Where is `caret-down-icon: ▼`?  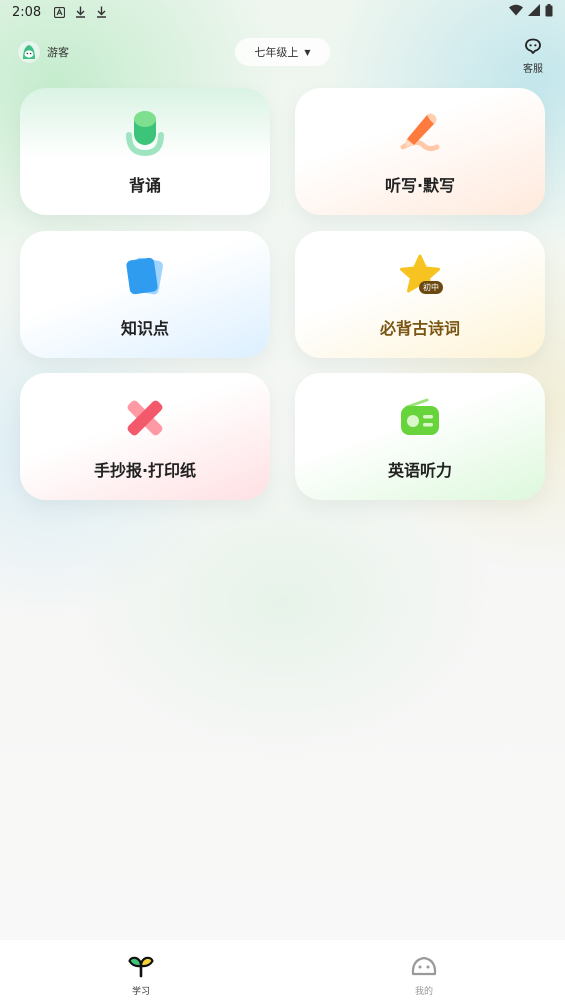
caret-down-icon: ▼ is located at coordinates (307, 52).